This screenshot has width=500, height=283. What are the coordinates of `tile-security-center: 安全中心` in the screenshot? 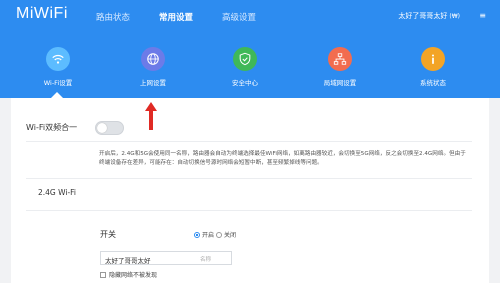 It's located at (245, 67).